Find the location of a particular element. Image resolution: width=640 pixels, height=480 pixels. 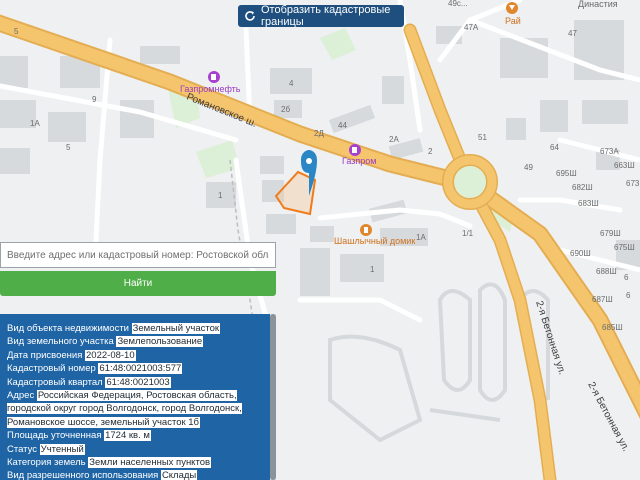

poi-label-dinastia: Династия is located at coordinates (598, 4).